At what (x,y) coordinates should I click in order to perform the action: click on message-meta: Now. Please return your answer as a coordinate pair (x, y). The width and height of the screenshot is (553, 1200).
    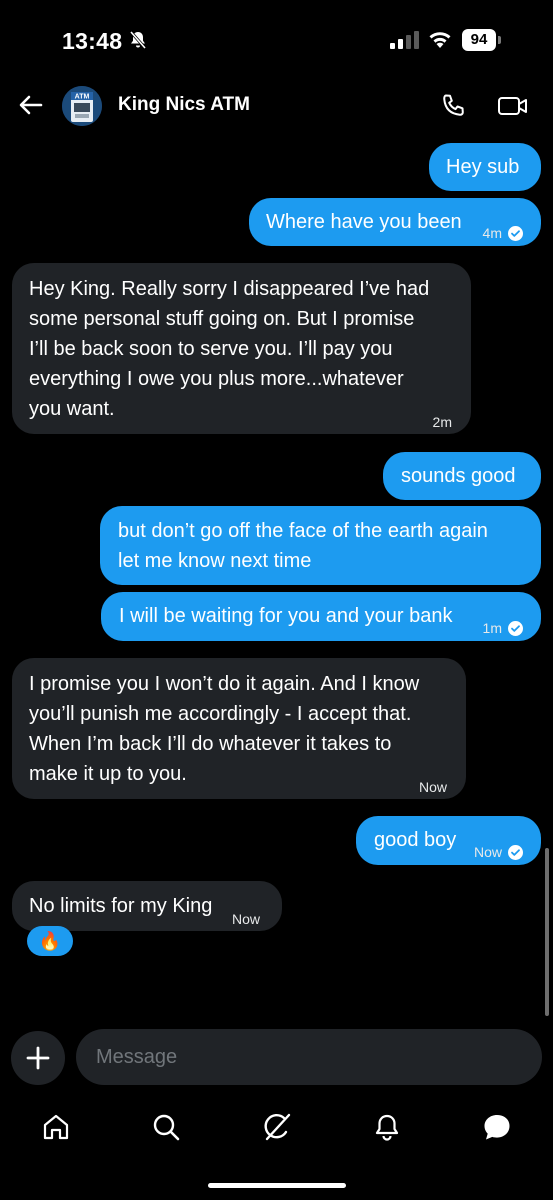
    Looking at the image, I should click on (498, 852).